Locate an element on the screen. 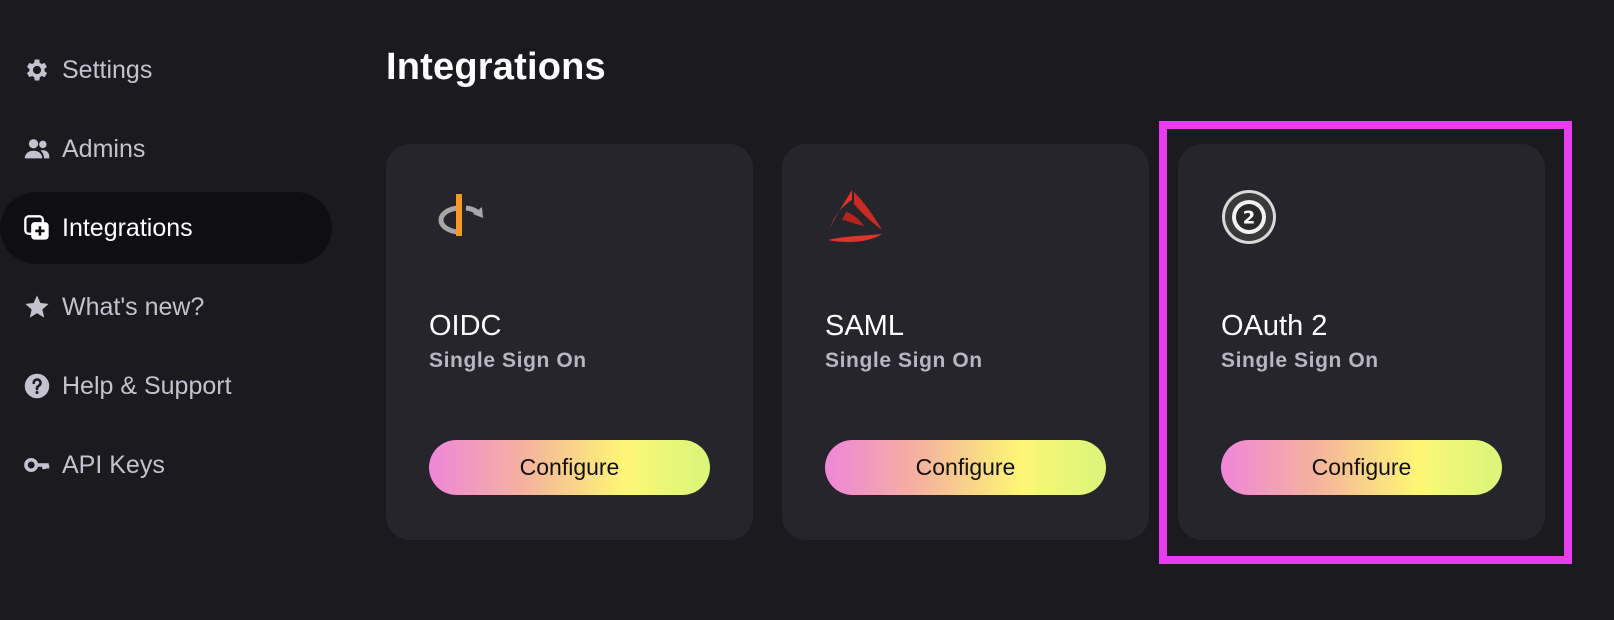  saml-logo is located at coordinates (855, 217).